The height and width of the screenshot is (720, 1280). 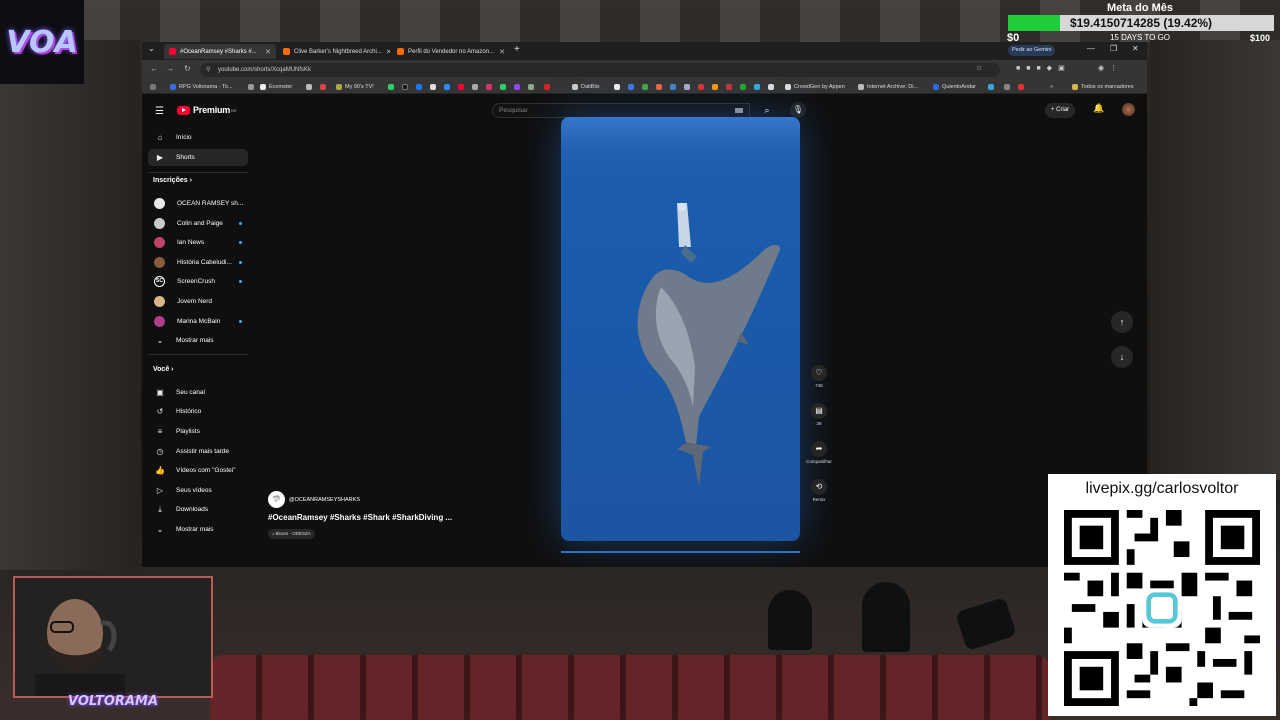 I want to click on bookmark-quintoandar: QuientoAndar, so click(x=954, y=87).